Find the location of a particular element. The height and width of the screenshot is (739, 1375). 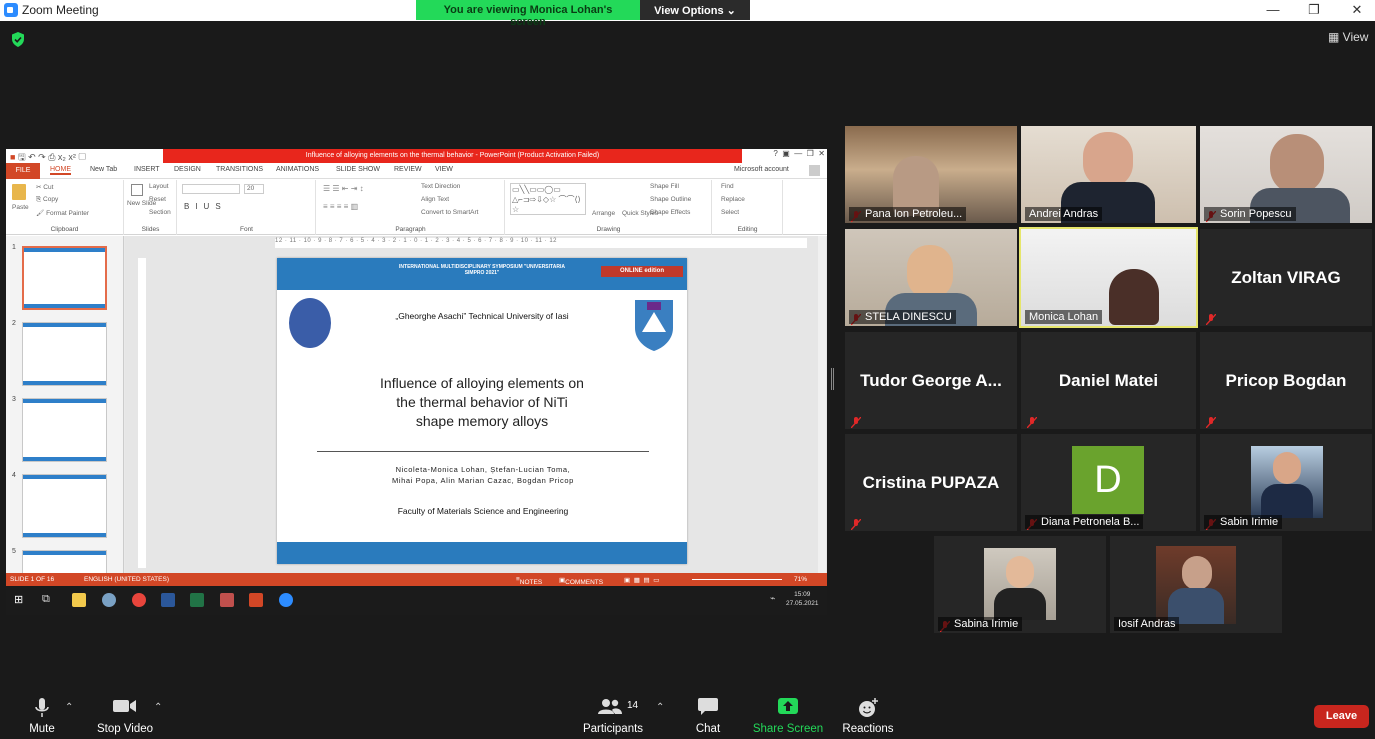

text-direction-button: Text Direction is located at coordinates (440, 186).